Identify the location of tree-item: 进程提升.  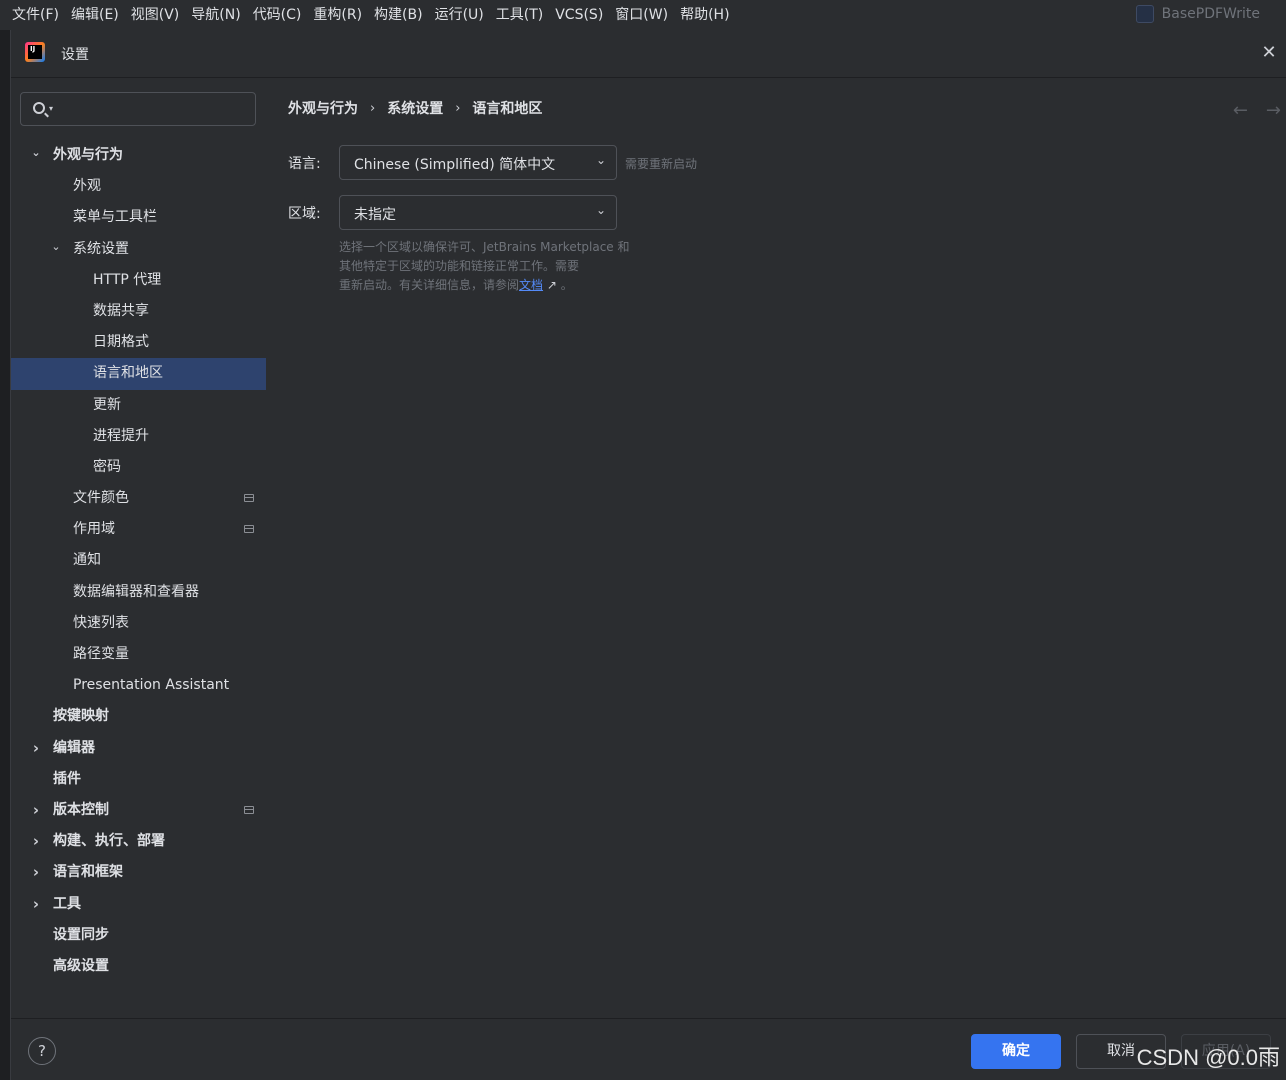
(138, 436).